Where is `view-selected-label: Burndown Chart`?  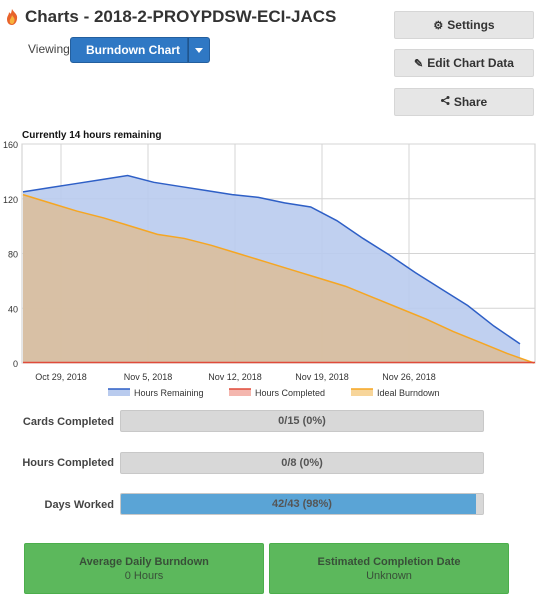
view-selected-label: Burndown Chart is located at coordinates (133, 50).